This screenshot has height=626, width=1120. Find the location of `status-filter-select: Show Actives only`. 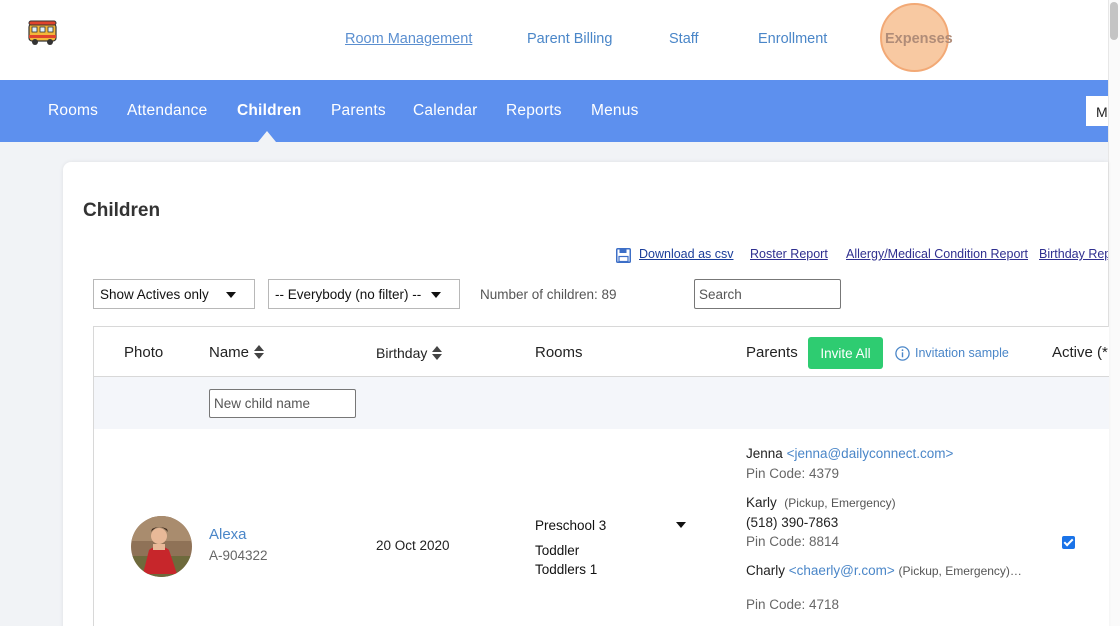

status-filter-select: Show Actives only is located at coordinates (174, 294).